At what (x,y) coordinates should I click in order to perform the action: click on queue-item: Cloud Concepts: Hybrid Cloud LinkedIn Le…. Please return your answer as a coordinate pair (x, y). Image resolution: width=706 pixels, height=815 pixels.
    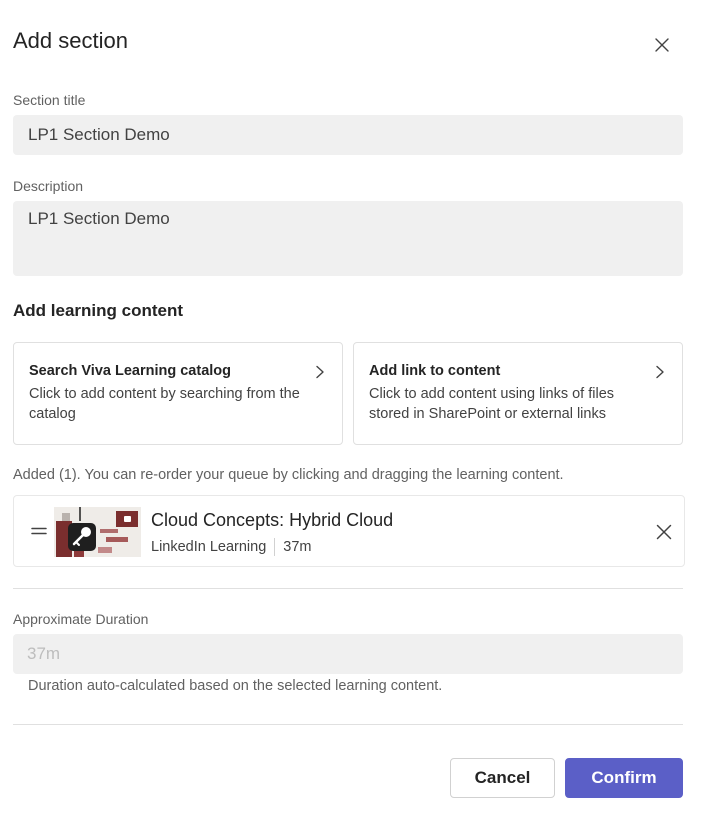
    Looking at the image, I should click on (349, 531).